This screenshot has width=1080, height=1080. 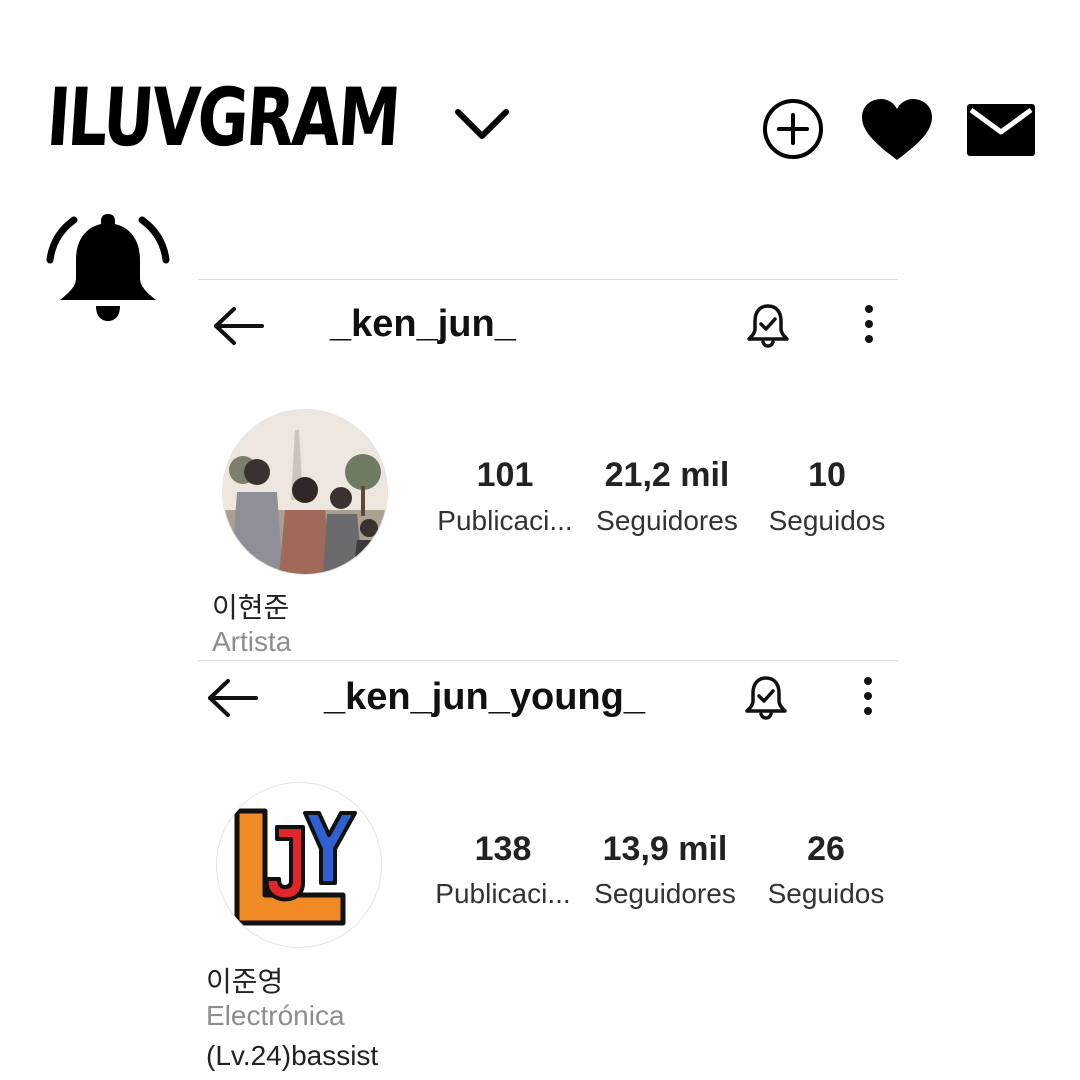 I want to click on mail-icon, so click(x=1001, y=130).